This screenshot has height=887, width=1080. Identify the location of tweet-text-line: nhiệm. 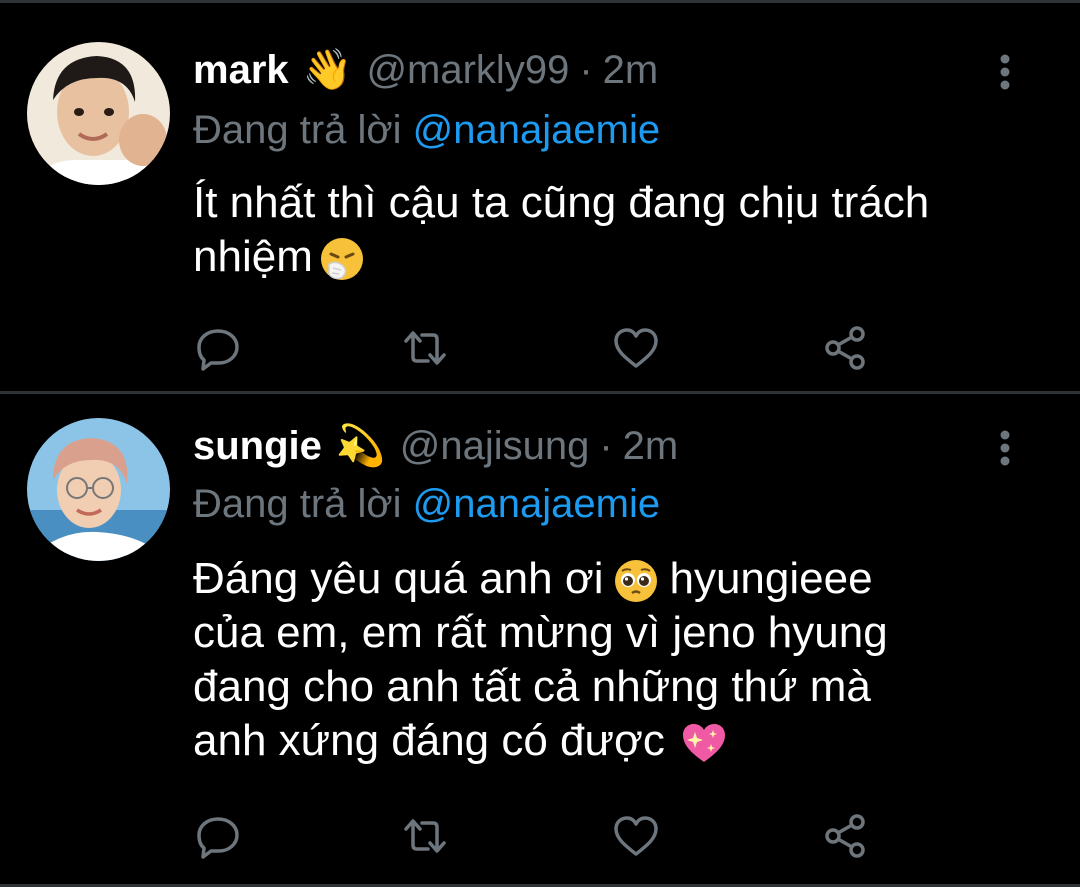
(613, 257).